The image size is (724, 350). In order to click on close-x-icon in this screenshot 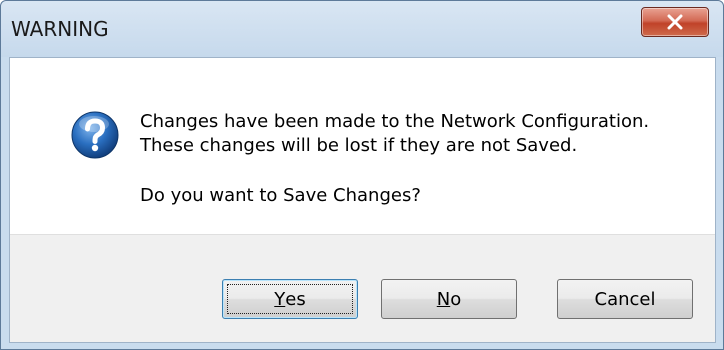, I will do `click(675, 22)`.